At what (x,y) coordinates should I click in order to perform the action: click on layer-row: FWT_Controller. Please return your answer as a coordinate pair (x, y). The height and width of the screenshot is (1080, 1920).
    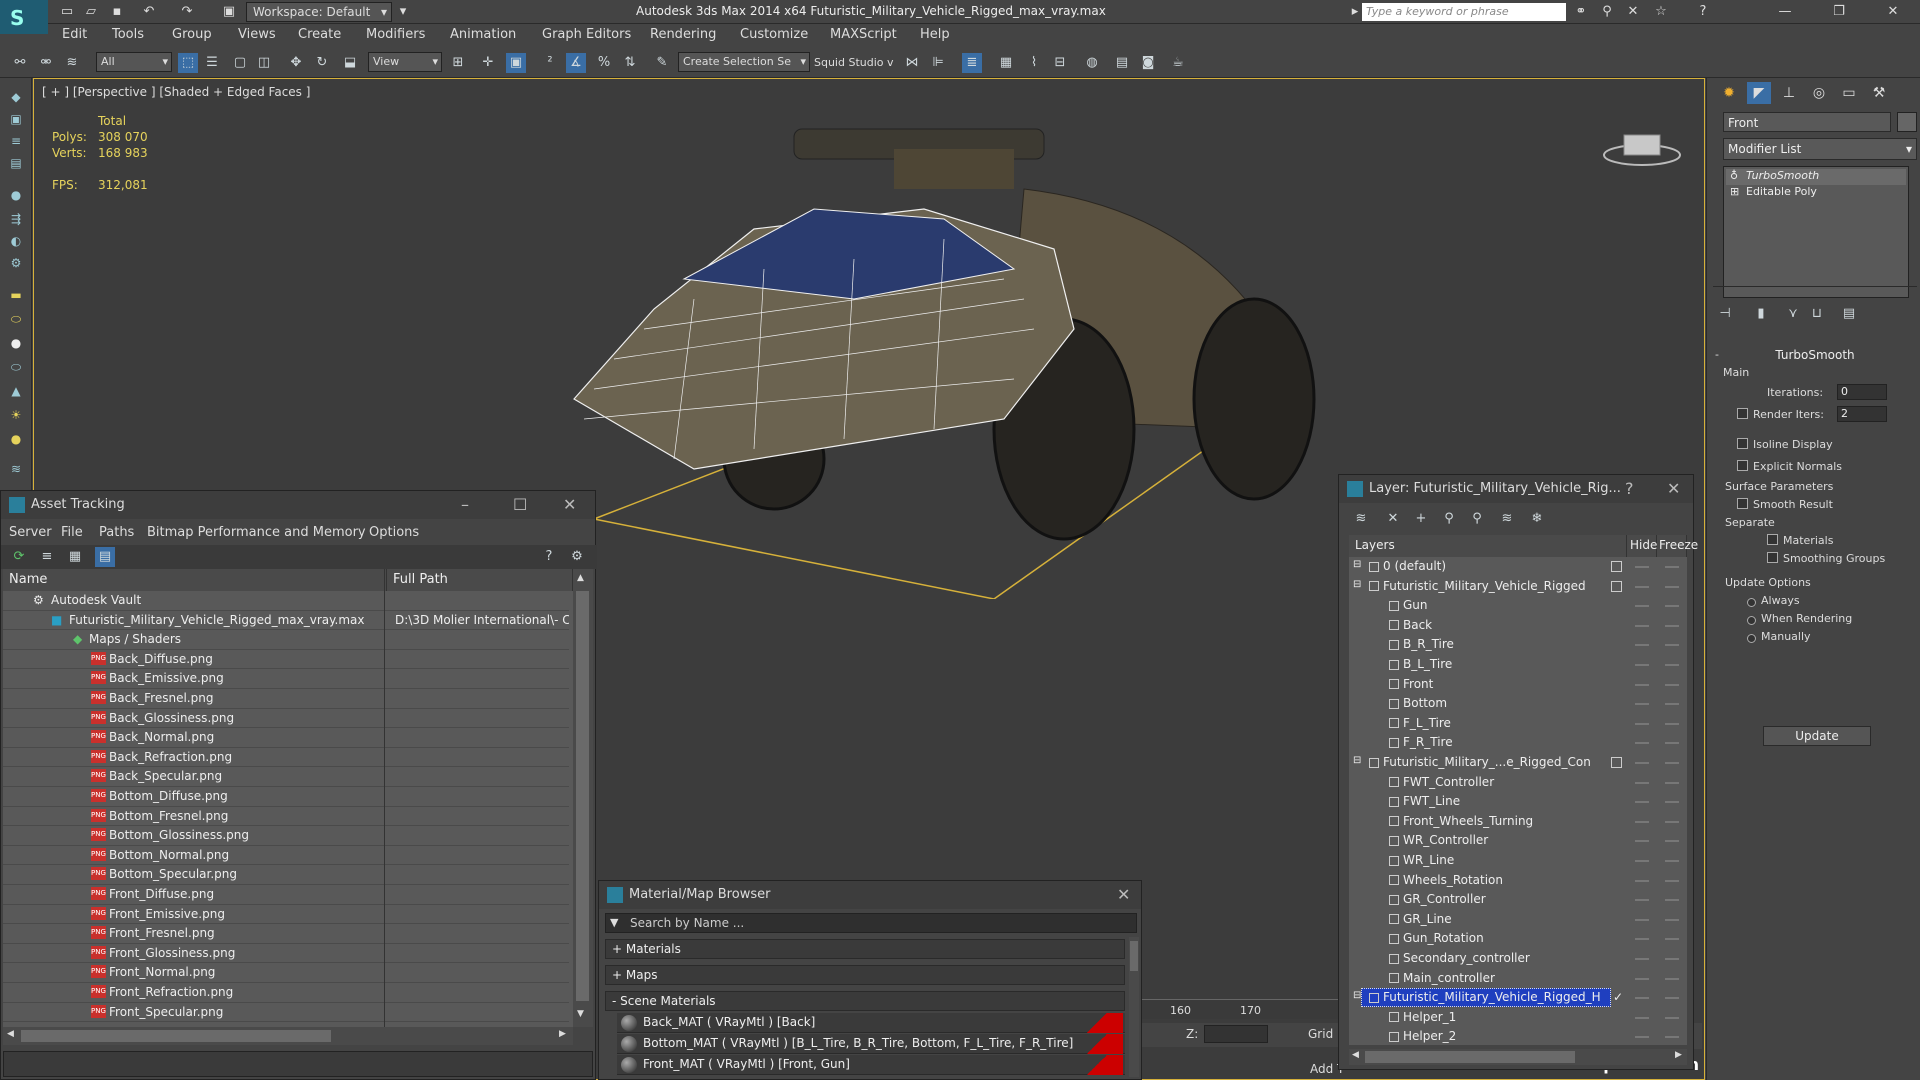
    Looking at the image, I should click on (1518, 783).